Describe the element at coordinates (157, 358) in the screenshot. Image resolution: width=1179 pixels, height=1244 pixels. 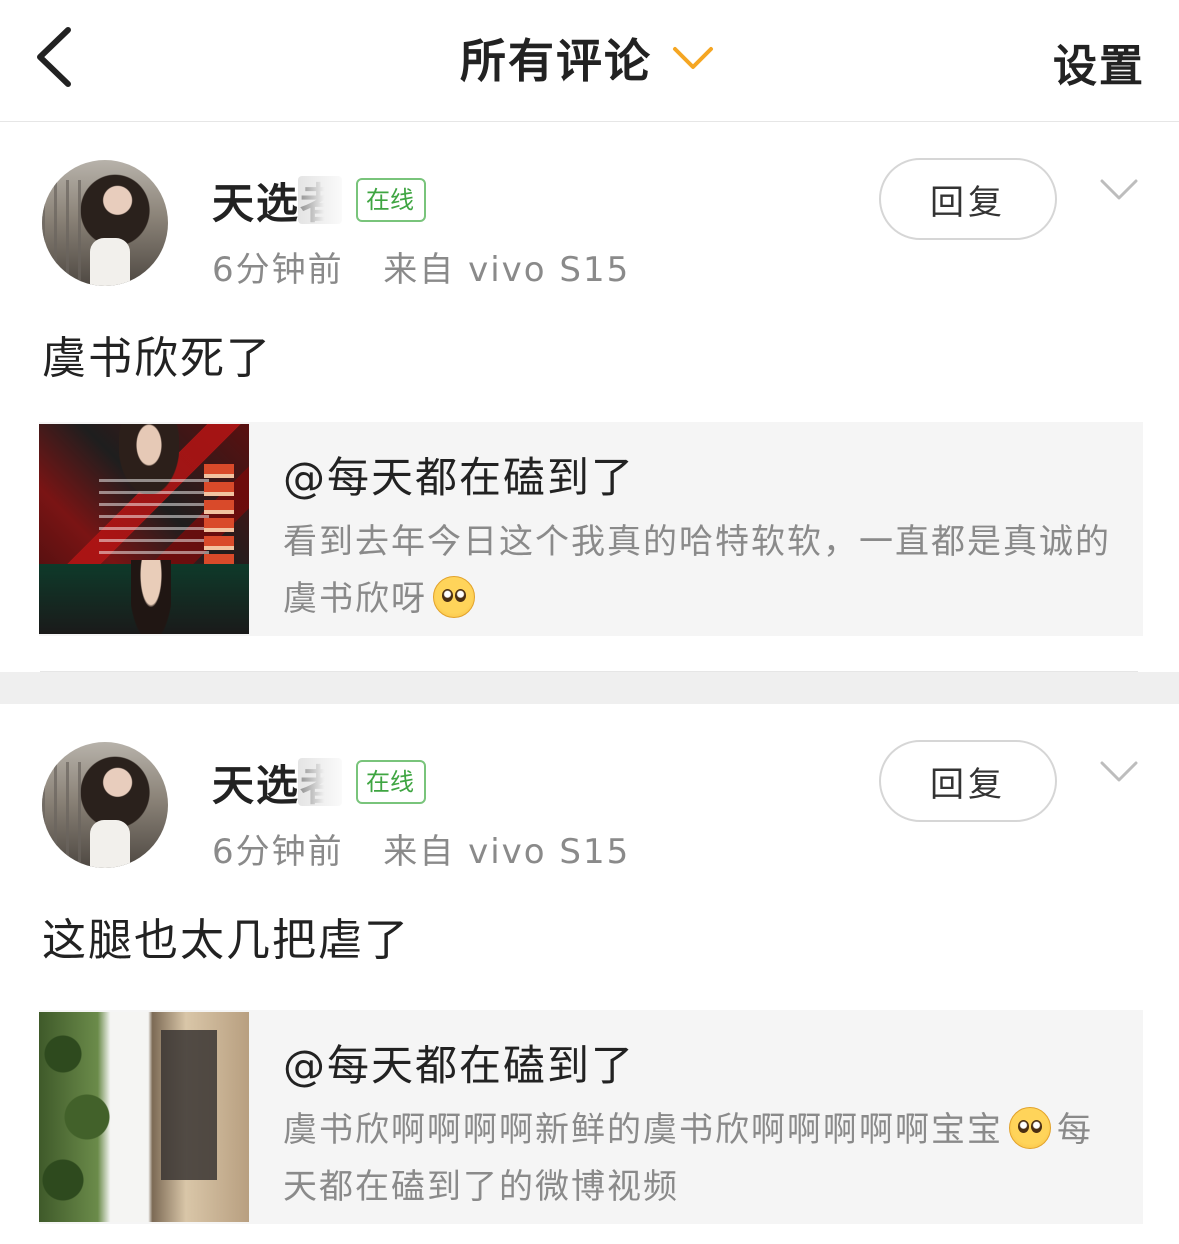
I see `comment-text: 虞书欣死了` at that location.